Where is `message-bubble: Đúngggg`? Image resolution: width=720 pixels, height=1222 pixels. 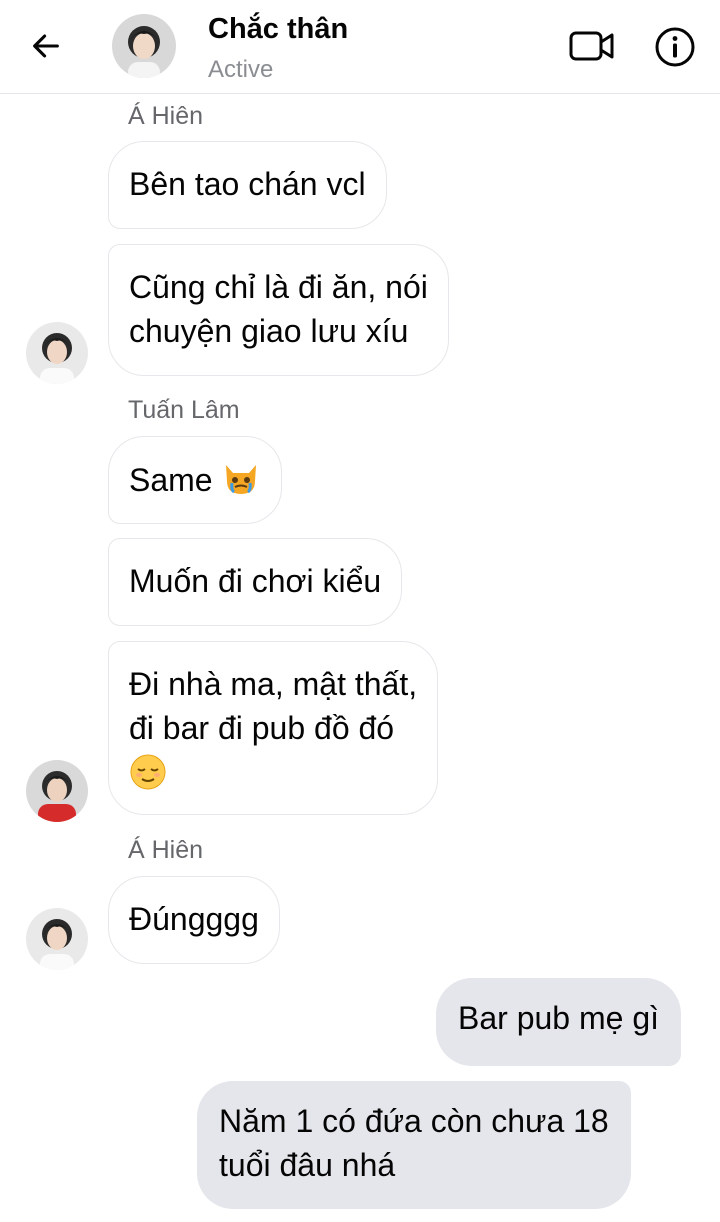
message-bubble: Đúngggg is located at coordinates (194, 920).